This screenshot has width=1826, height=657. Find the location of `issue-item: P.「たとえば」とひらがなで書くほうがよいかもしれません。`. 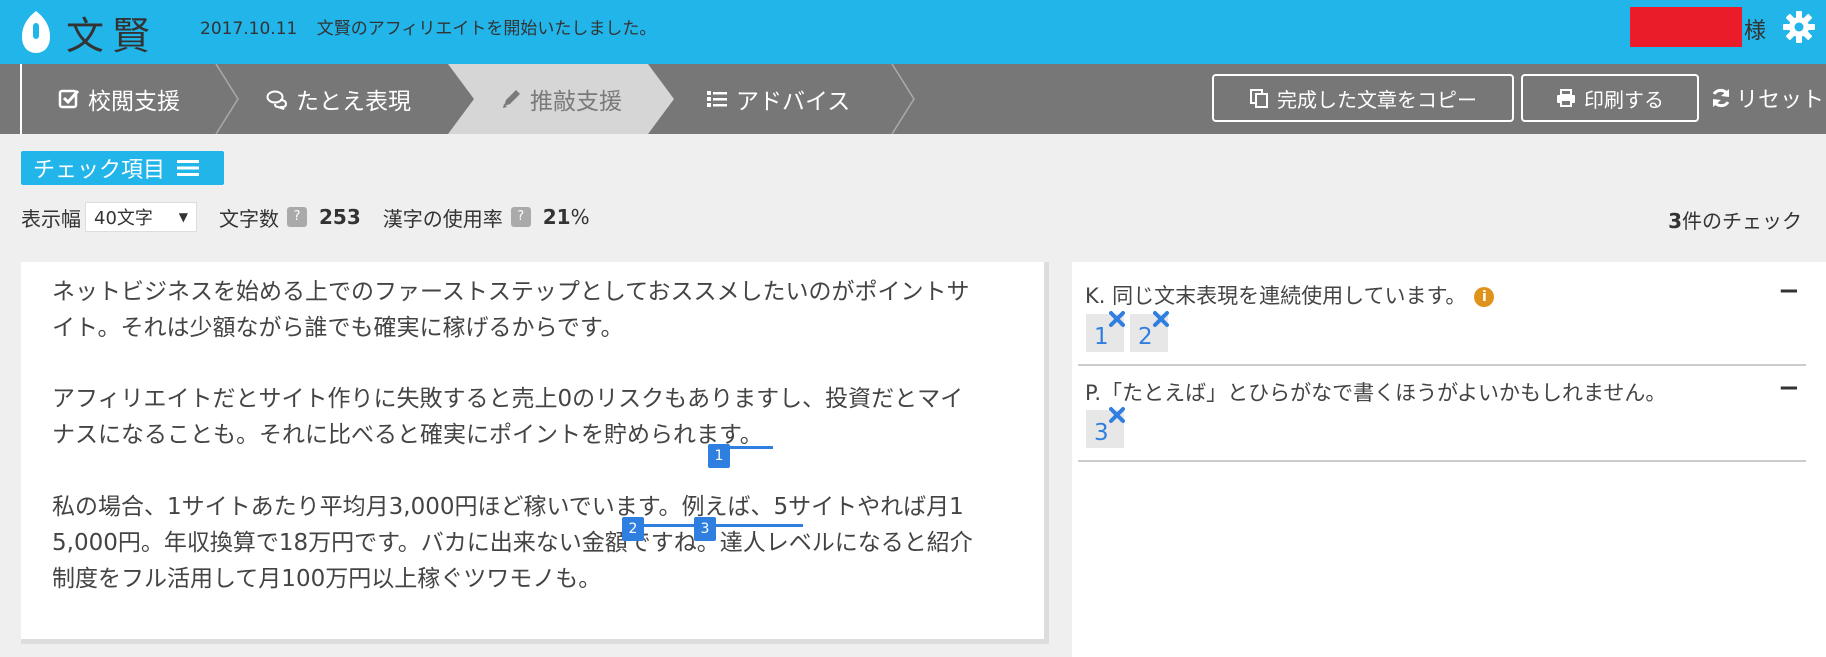

issue-item: P.「たとえば」とひらがなで書くほうがよいかもしれません。 is located at coordinates (1375, 392).